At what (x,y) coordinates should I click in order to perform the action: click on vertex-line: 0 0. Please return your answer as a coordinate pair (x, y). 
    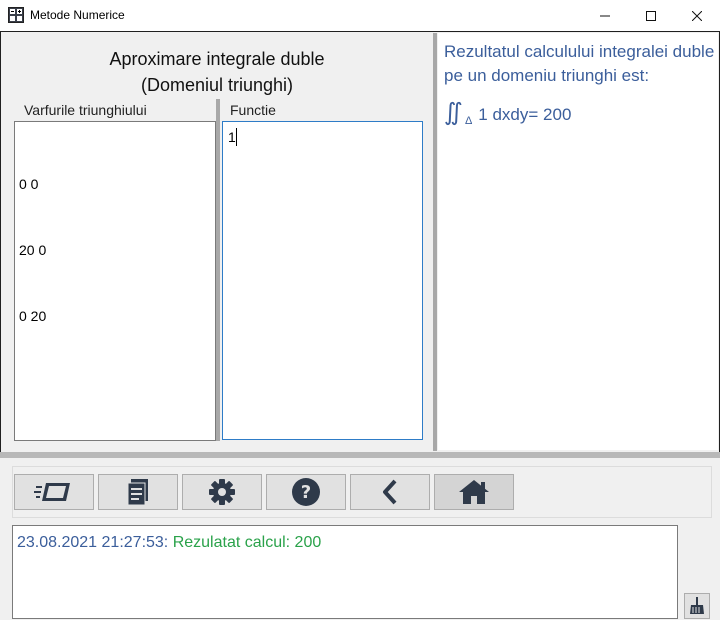
    Looking at the image, I should click on (29, 184).